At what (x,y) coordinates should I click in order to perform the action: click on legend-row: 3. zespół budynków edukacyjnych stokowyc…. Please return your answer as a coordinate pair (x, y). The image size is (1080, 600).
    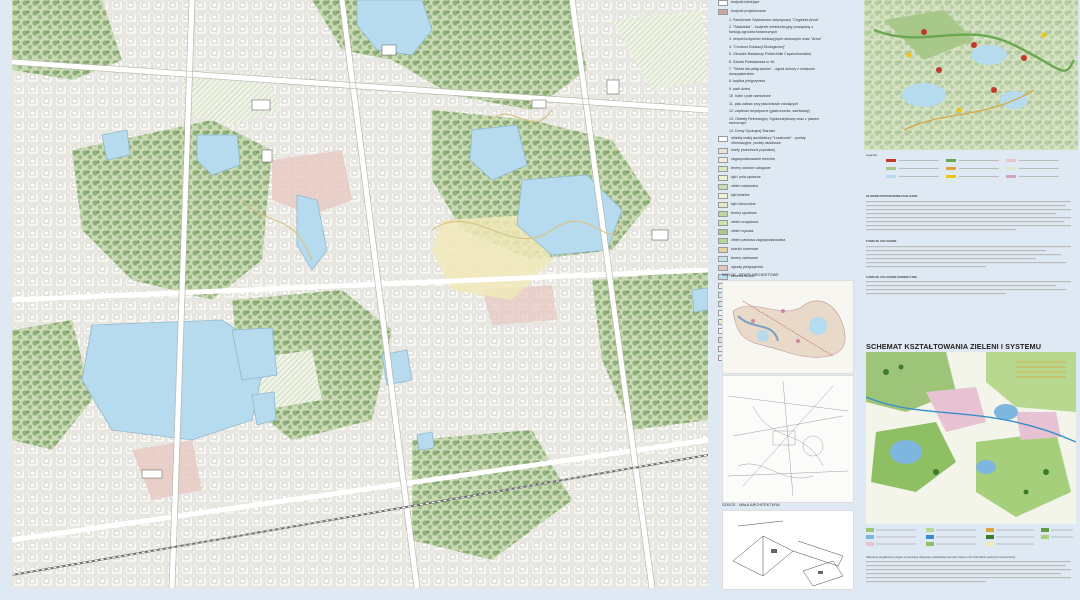
    Looking at the image, I should click on (770, 39).